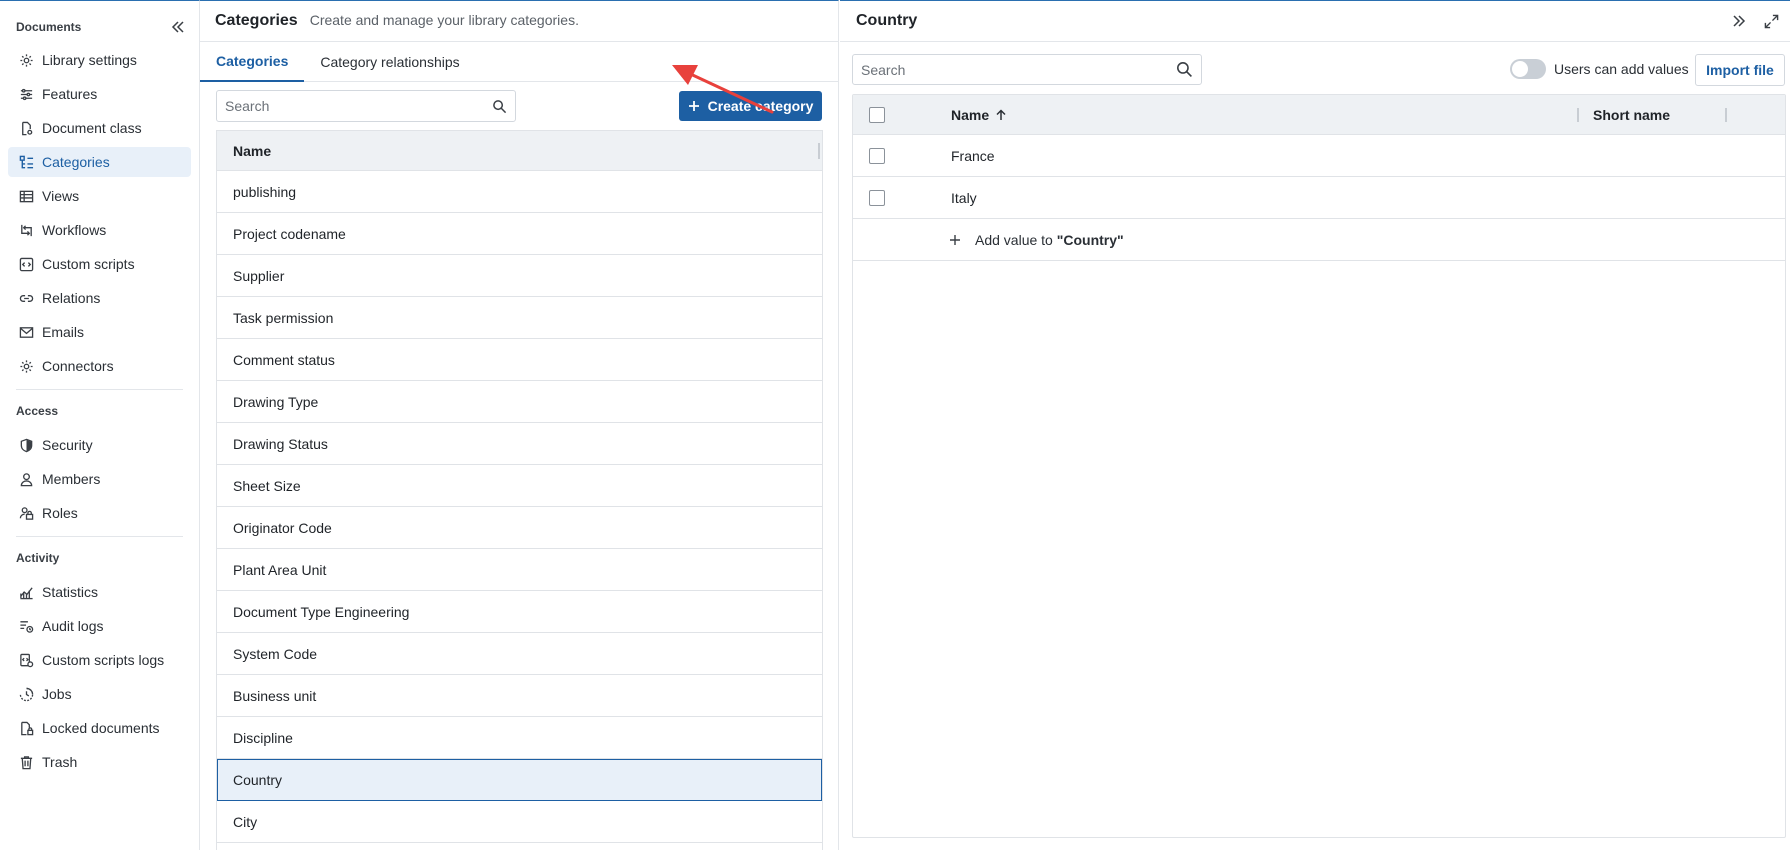  I want to click on sidebar-item-relations: Relations, so click(99, 298).